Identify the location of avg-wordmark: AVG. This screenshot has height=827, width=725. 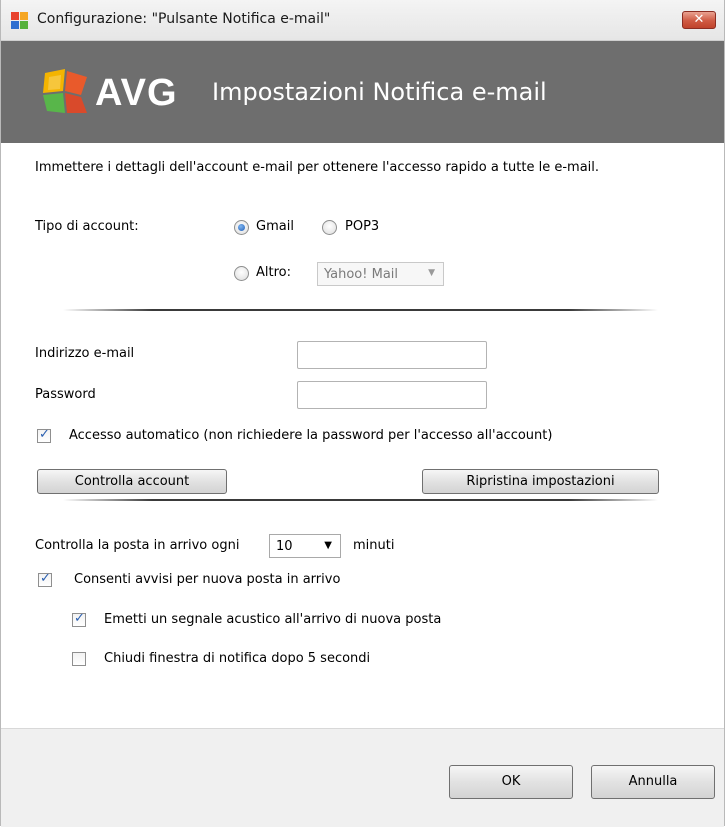
(136, 93).